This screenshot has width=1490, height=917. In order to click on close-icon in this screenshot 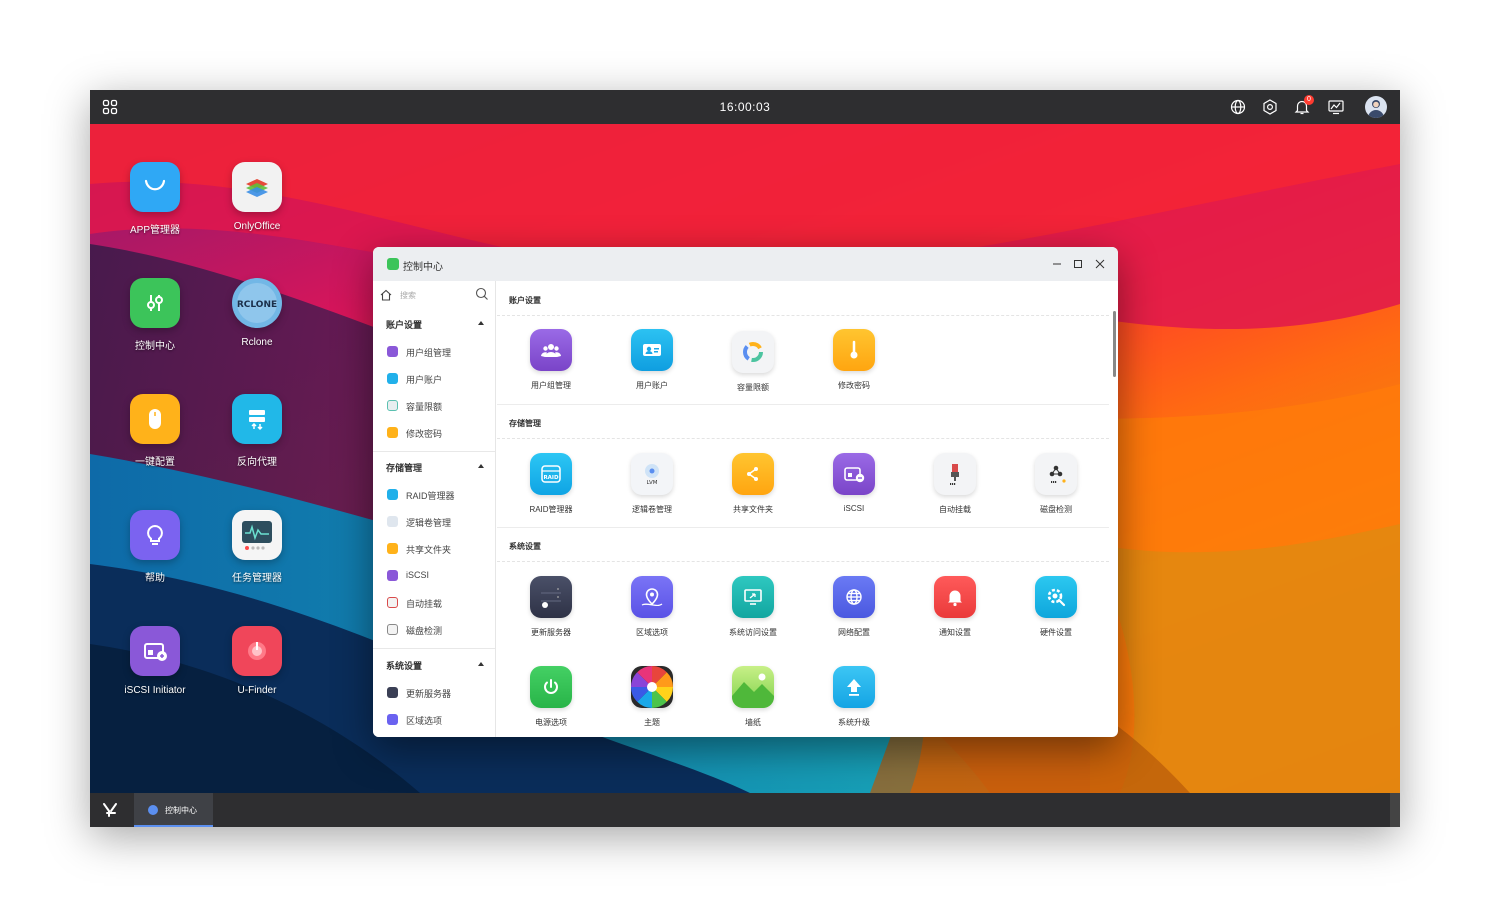, I will do `click(1100, 264)`.